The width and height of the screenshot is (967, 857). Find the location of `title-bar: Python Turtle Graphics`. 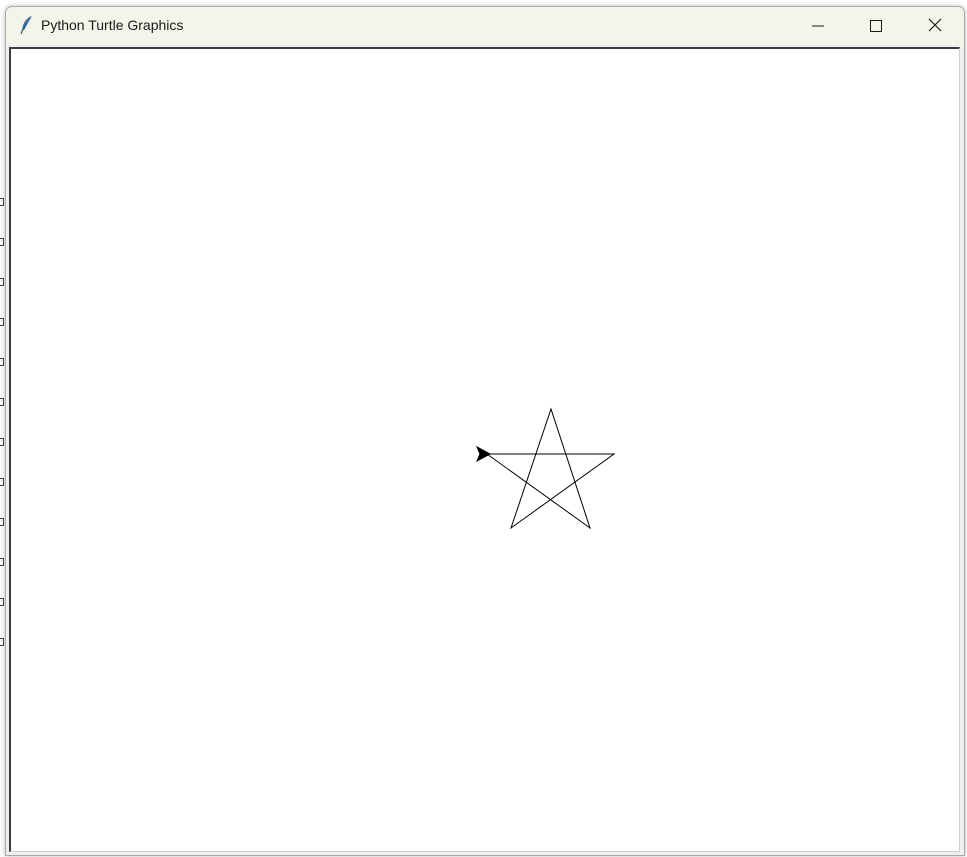

title-bar: Python Turtle Graphics is located at coordinates (485, 26).